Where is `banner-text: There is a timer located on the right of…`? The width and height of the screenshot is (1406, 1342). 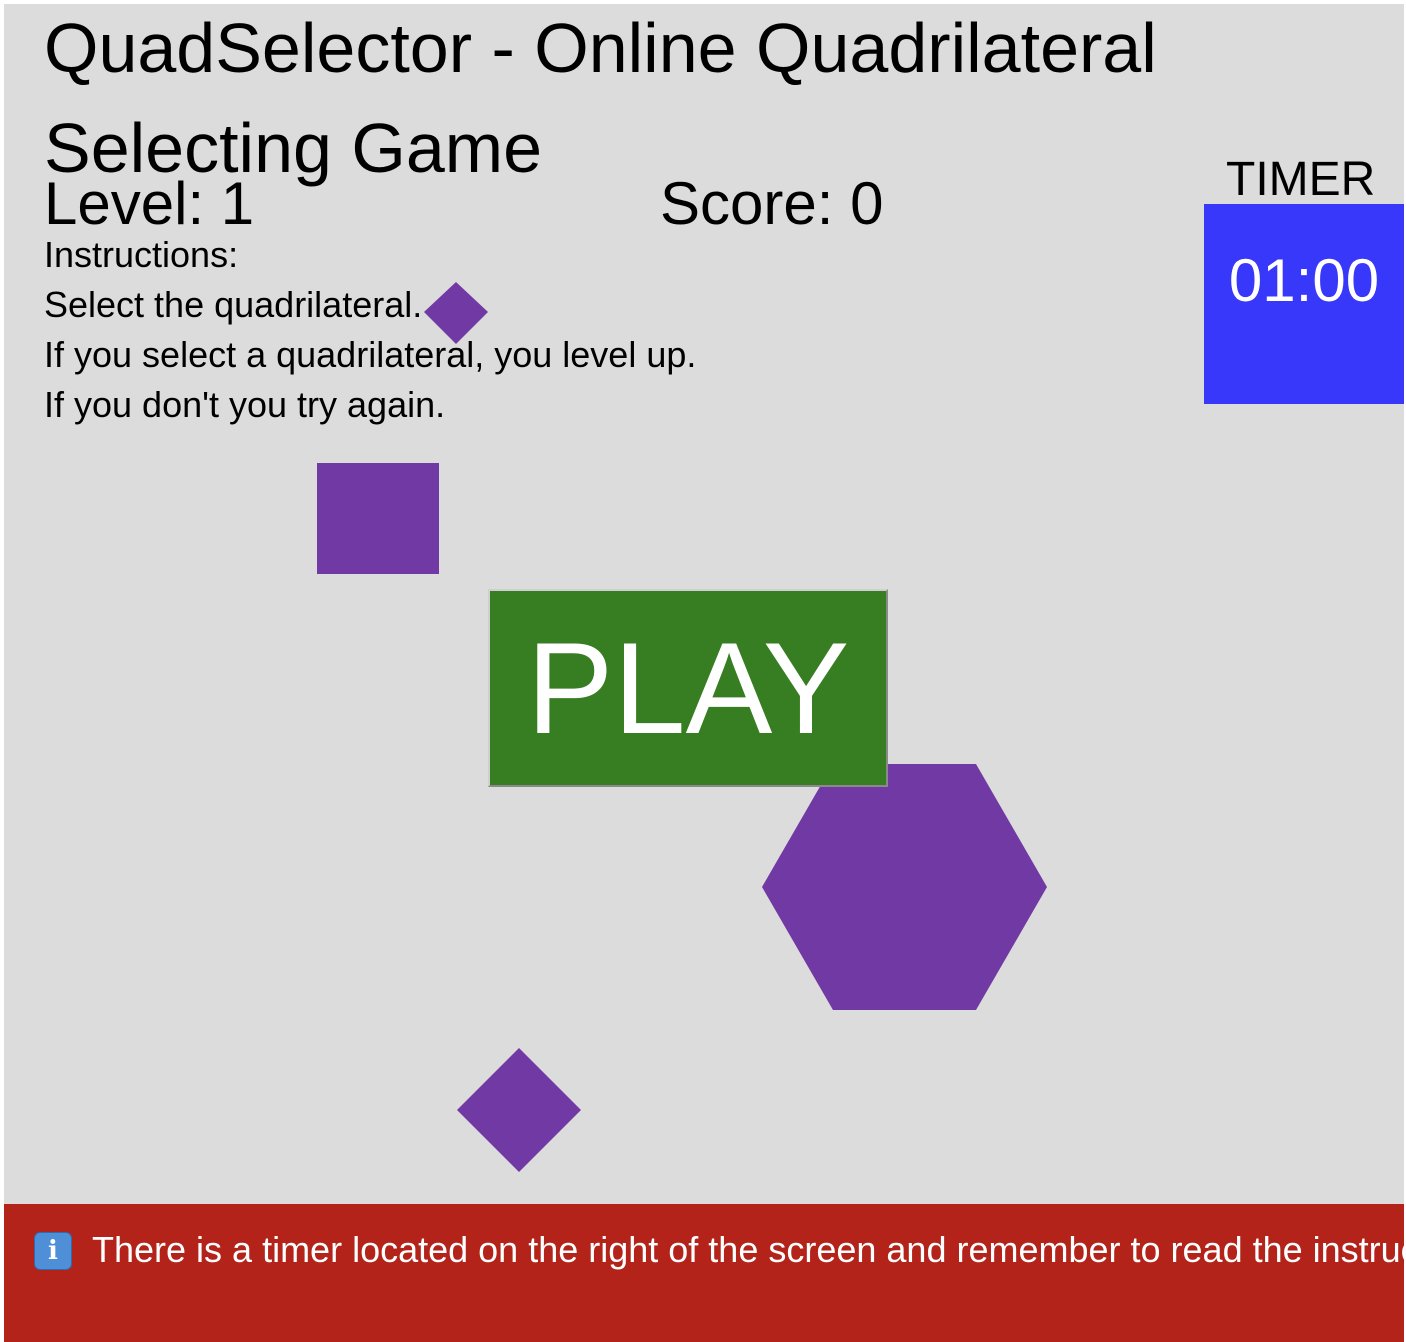 banner-text: There is a timer located on the right of… is located at coordinates (748, 1249).